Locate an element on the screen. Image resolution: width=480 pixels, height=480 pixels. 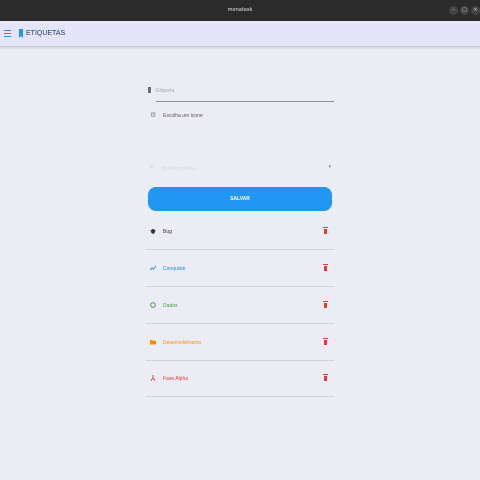
fork-icon is located at coordinates (153, 378).